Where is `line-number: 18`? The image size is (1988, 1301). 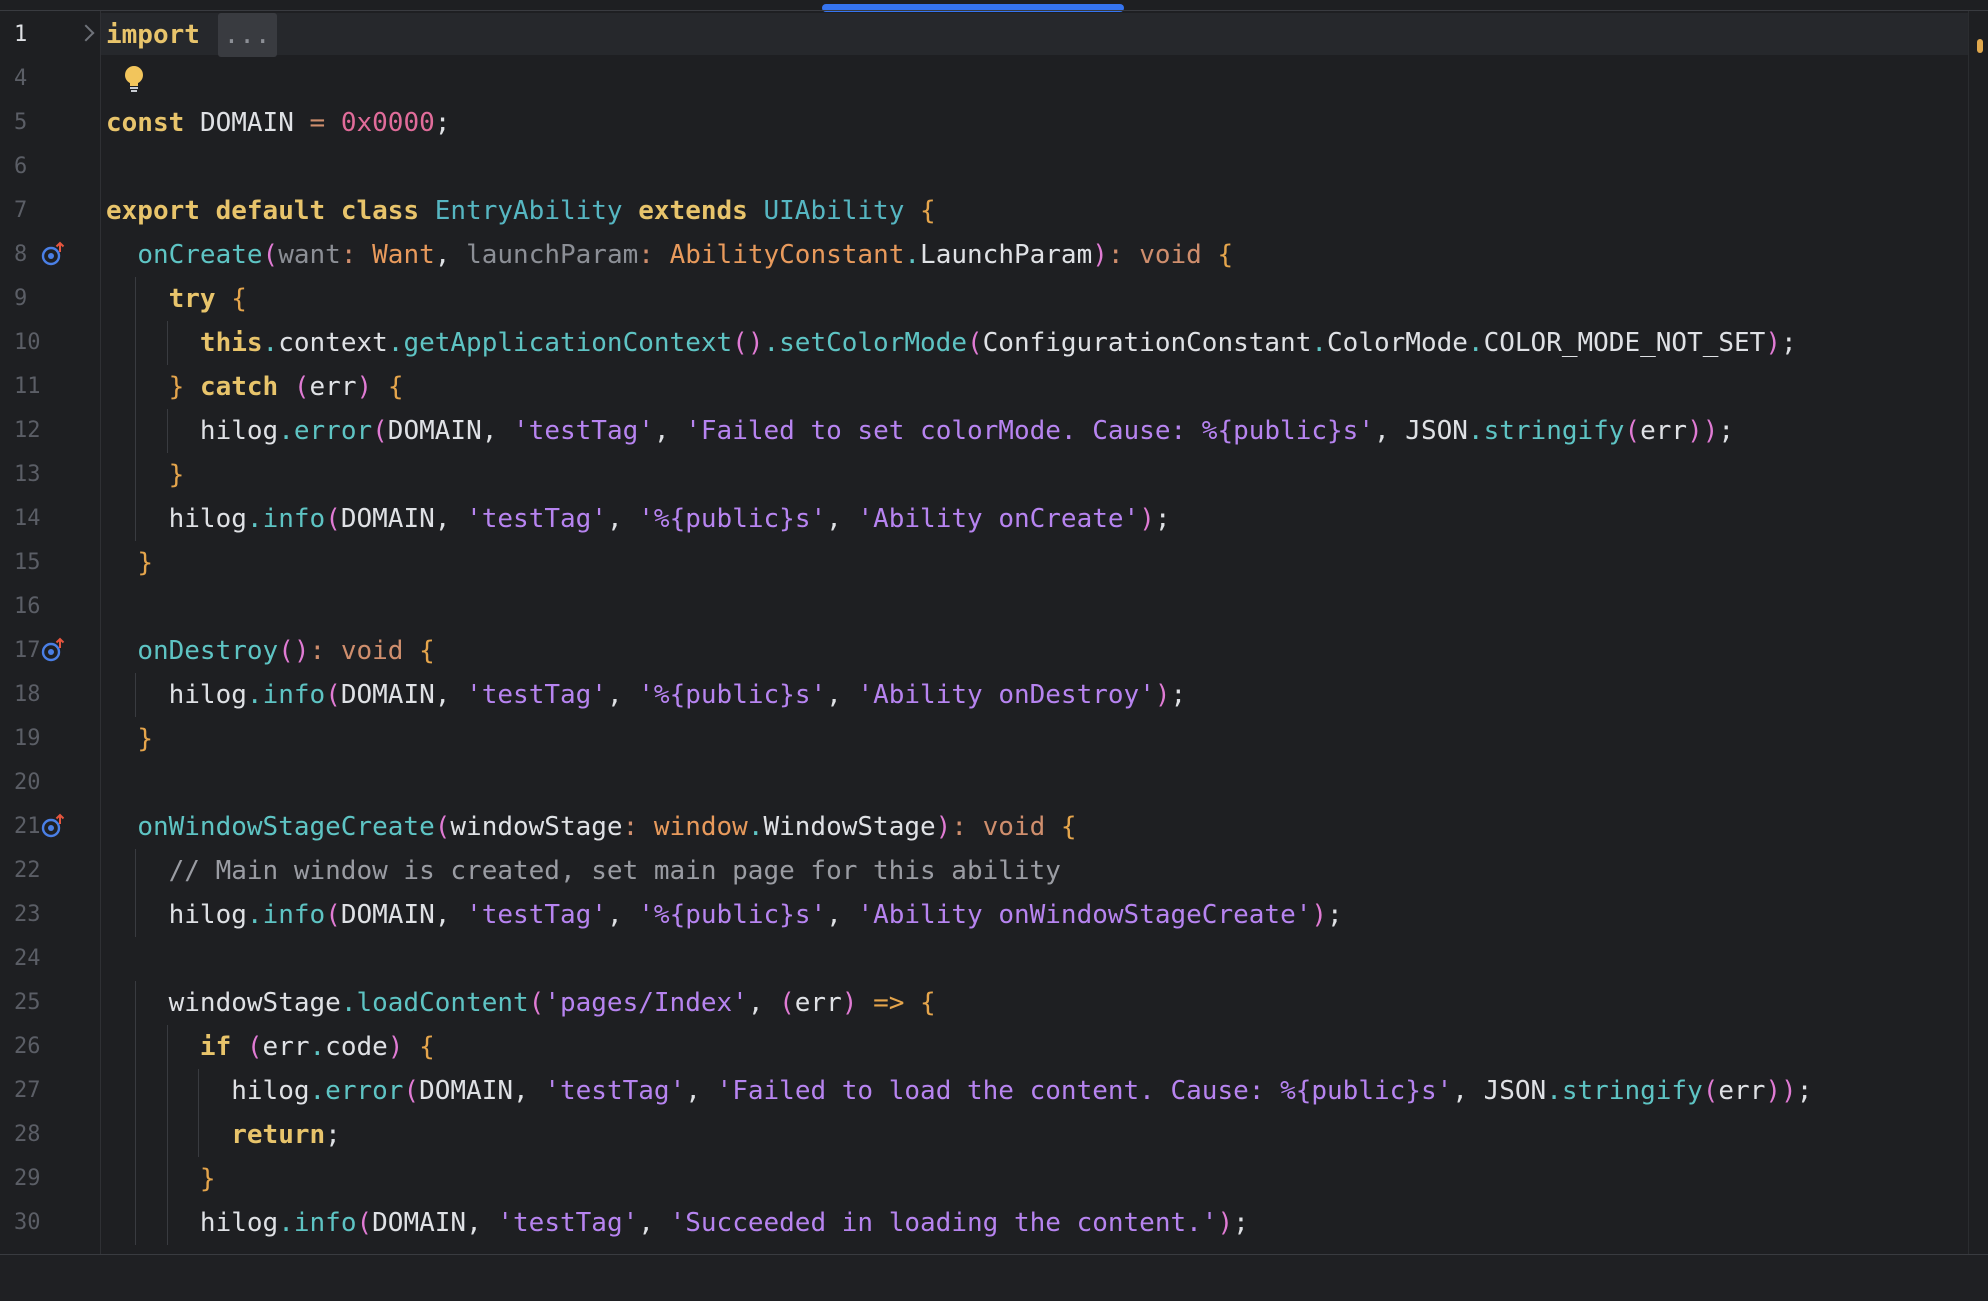
line-number: 18 is located at coordinates (28, 695).